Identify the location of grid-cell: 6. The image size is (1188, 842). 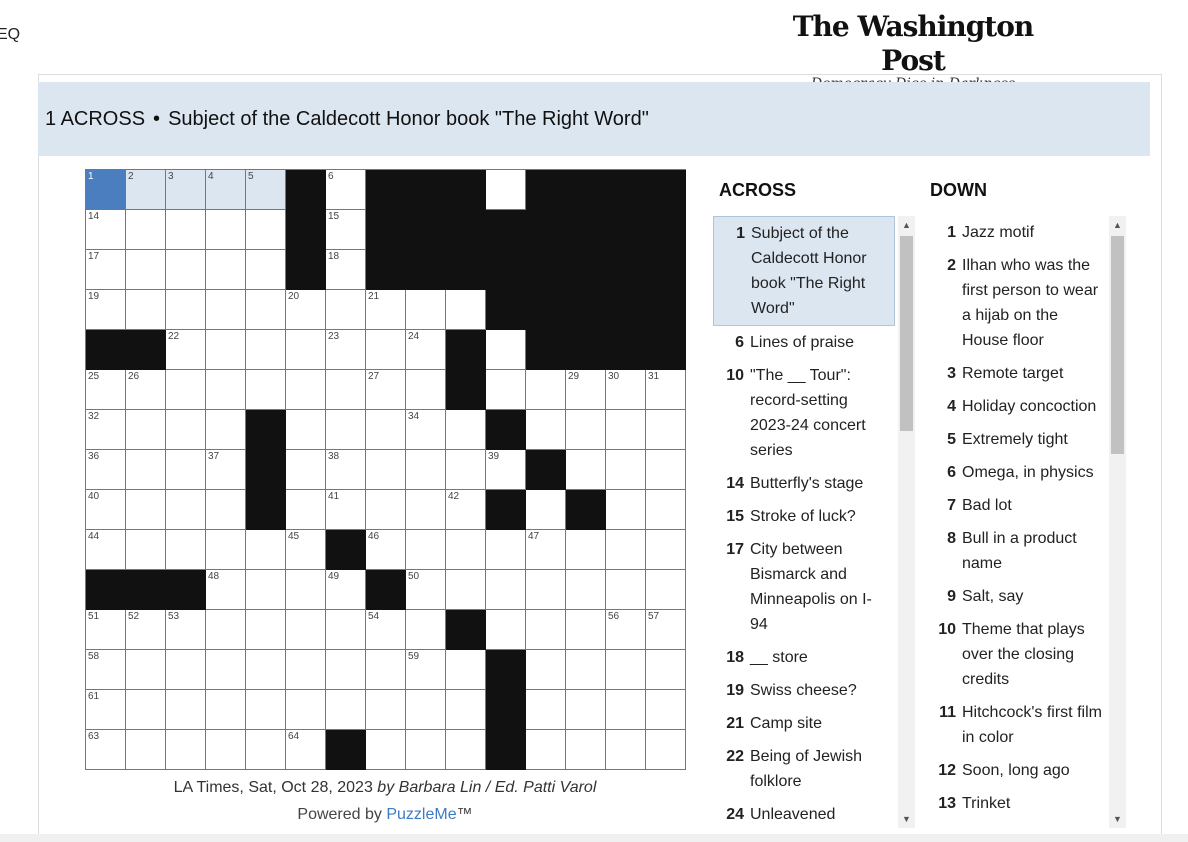
(346, 190).